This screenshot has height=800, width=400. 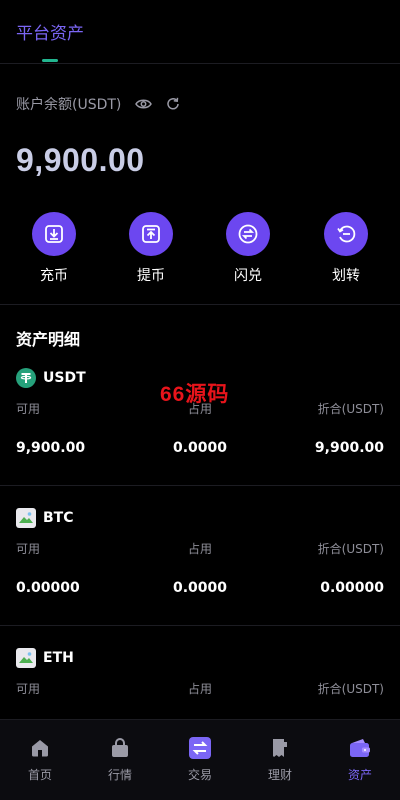 I want to click on deposit-button: 充币, so click(x=54, y=248).